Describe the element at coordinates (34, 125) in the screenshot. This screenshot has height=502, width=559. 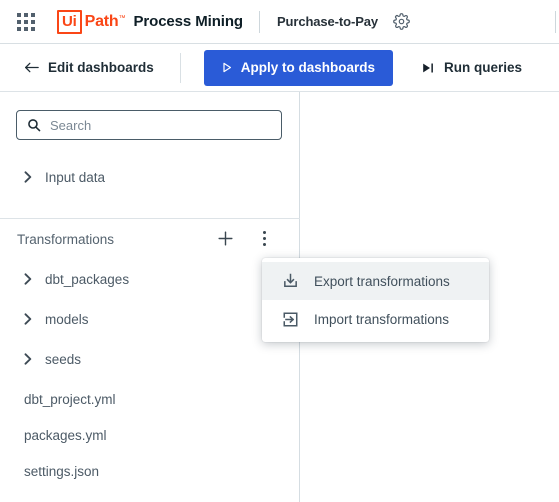
I see `search-icon` at that location.